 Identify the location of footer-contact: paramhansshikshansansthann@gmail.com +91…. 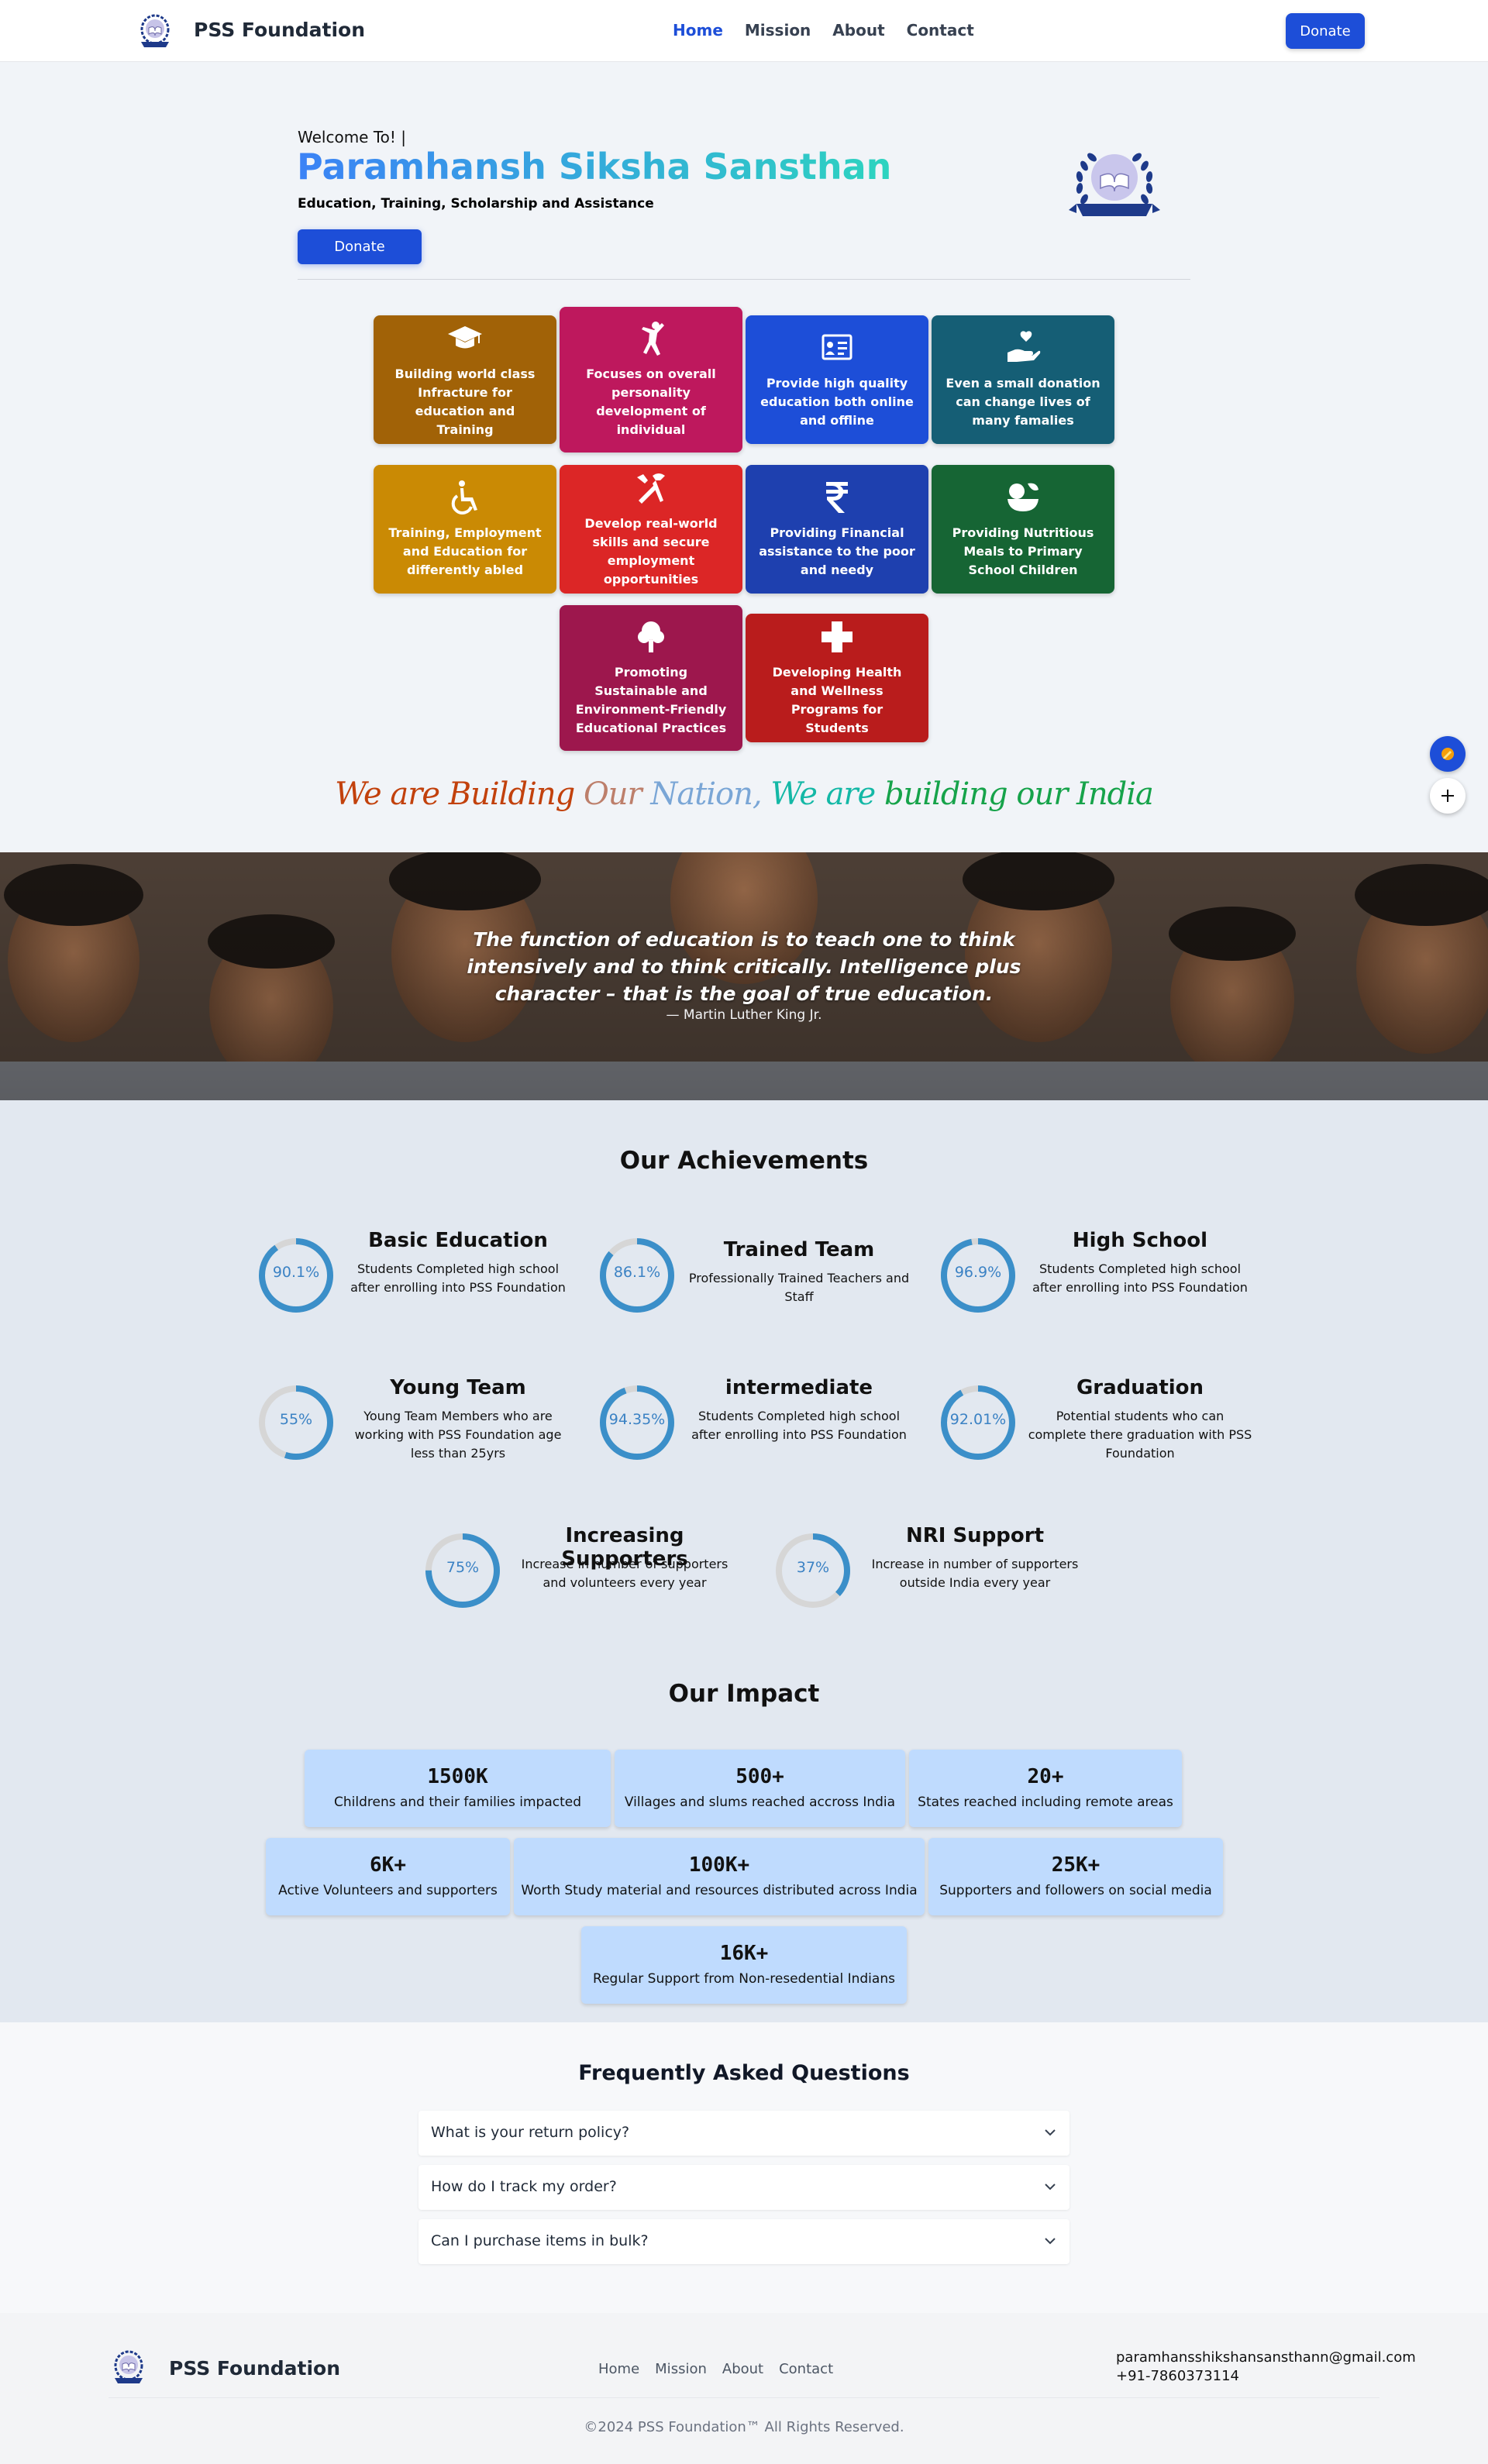
(1266, 2367).